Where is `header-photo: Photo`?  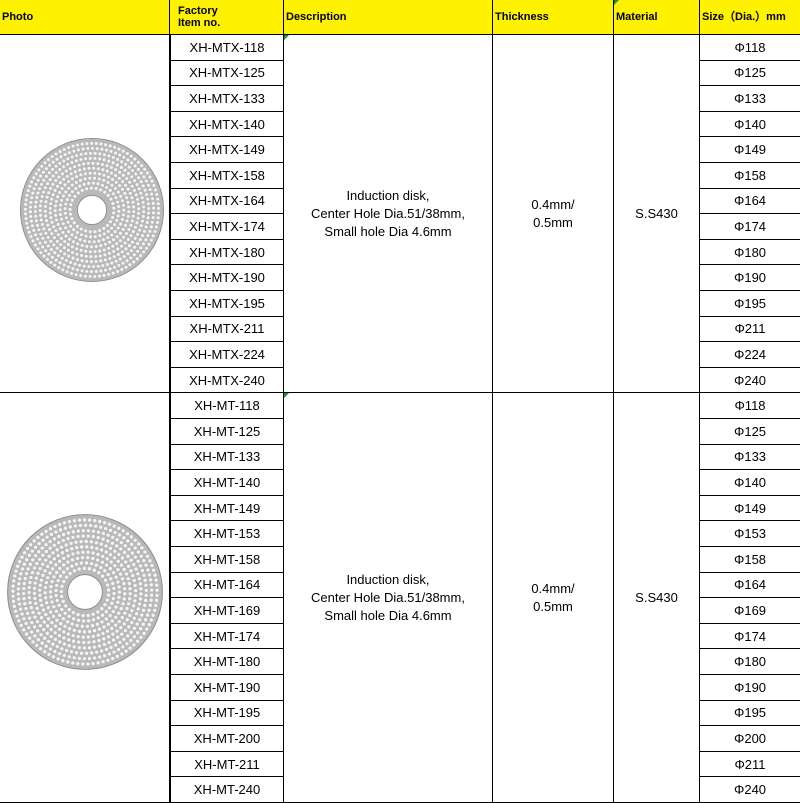 header-photo: Photo is located at coordinates (85, 17).